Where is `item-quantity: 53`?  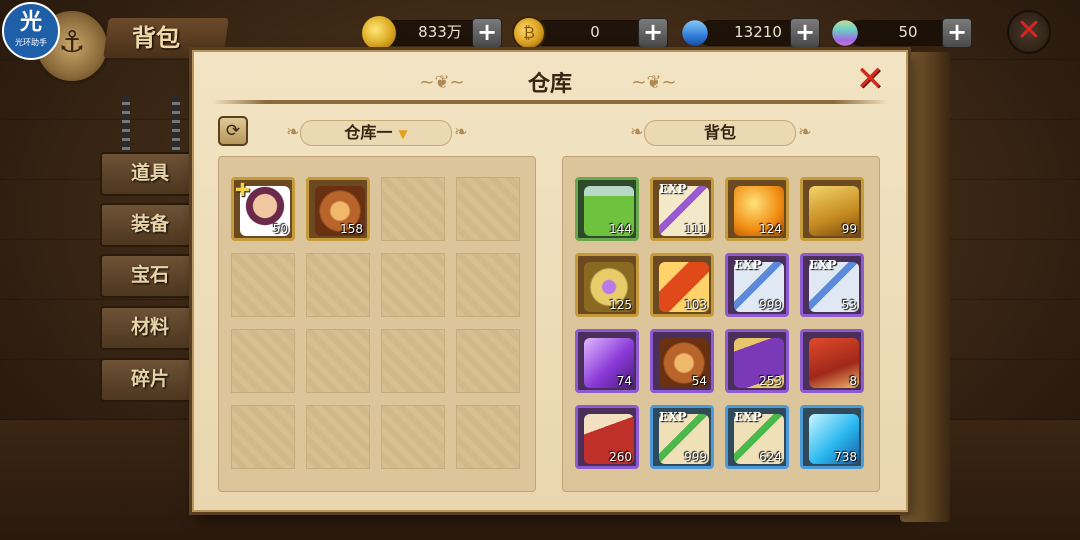
item-quantity: 53 is located at coordinates (849, 305).